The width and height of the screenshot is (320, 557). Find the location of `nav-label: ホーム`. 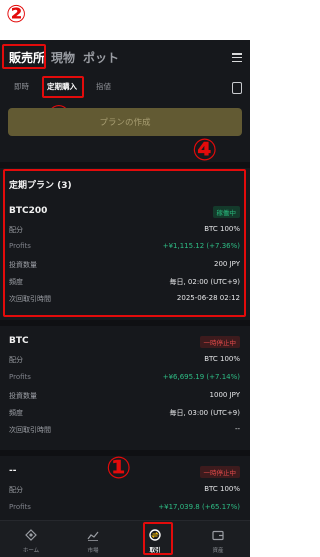

nav-label: ホーム is located at coordinates (31, 551).